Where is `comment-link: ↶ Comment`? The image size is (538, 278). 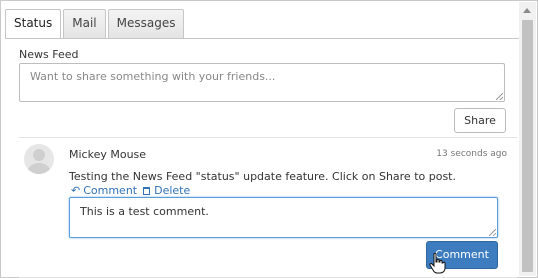 comment-link: ↶ Comment is located at coordinates (104, 190).